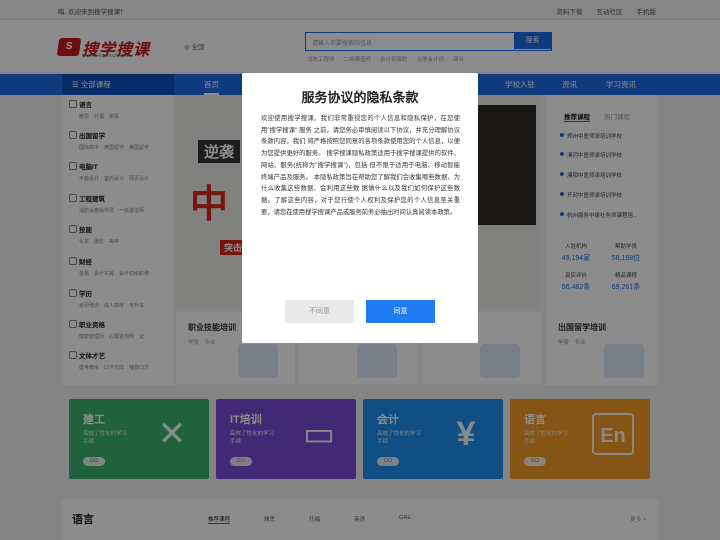 The image size is (720, 540). Describe the element at coordinates (319, 311) in the screenshot. I see `decline-button: 不同意` at that location.